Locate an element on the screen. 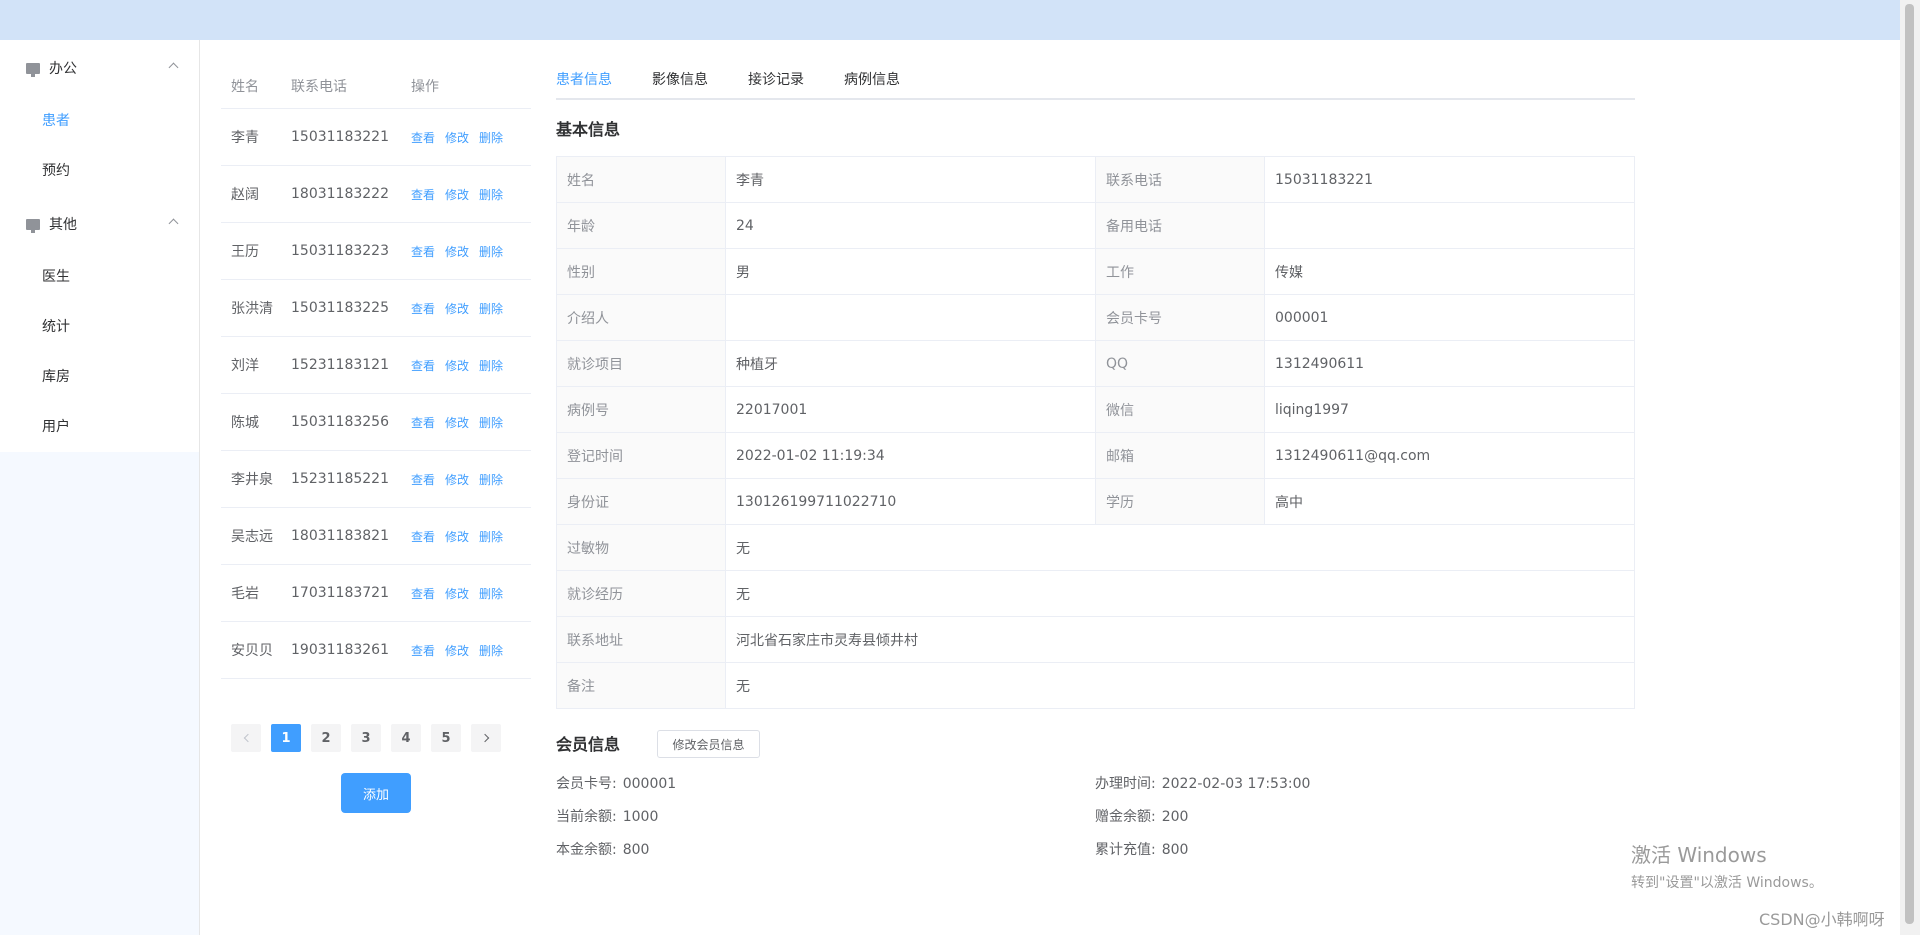  scrollbar-thumb is located at coordinates (1909, 464).